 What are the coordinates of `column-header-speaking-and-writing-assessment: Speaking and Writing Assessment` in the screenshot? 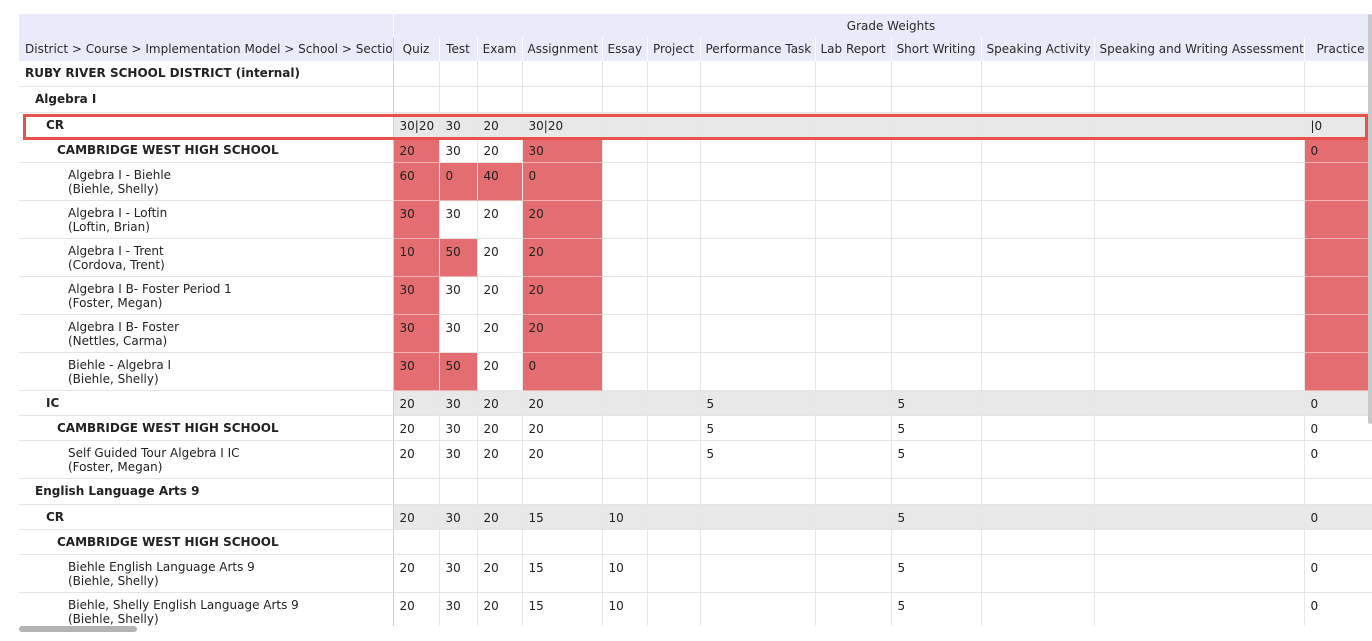 It's located at (1199, 49).